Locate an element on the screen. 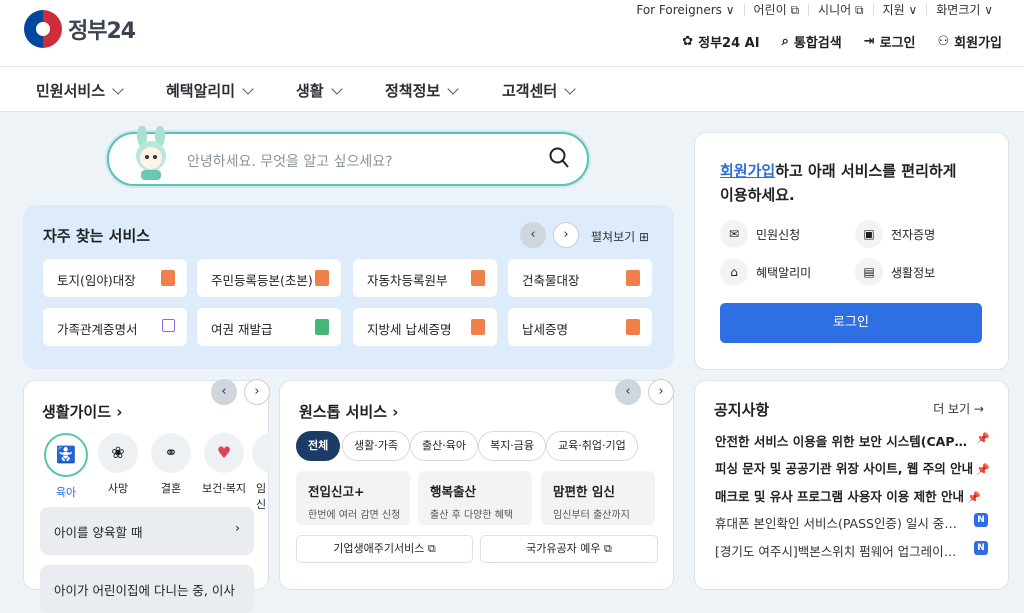 Image resolution: width=1024 pixels, height=613 pixels. quick-civil-application: ✉ 민원신청 is located at coordinates (760, 234).